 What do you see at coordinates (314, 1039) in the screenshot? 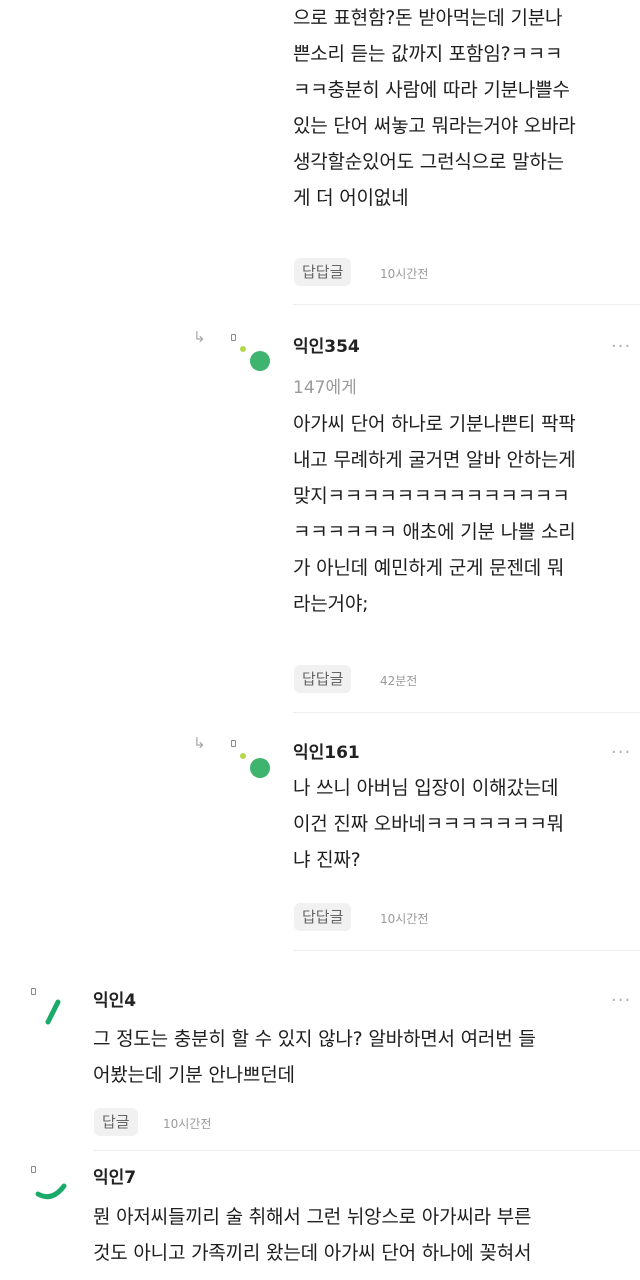
I see `comment-line: 그 정도는 충분히 할 수 있지 않나? 알바하면서 여러번 들` at bounding box center [314, 1039].